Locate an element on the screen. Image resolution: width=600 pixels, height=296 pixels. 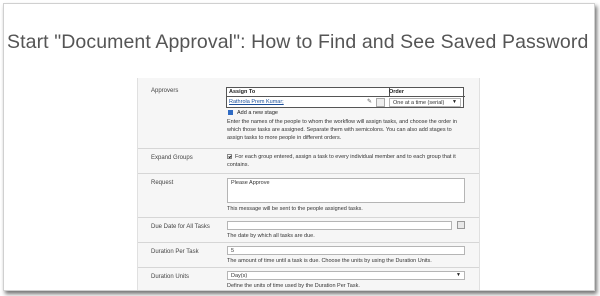
add-stage-icon is located at coordinates (230, 113).